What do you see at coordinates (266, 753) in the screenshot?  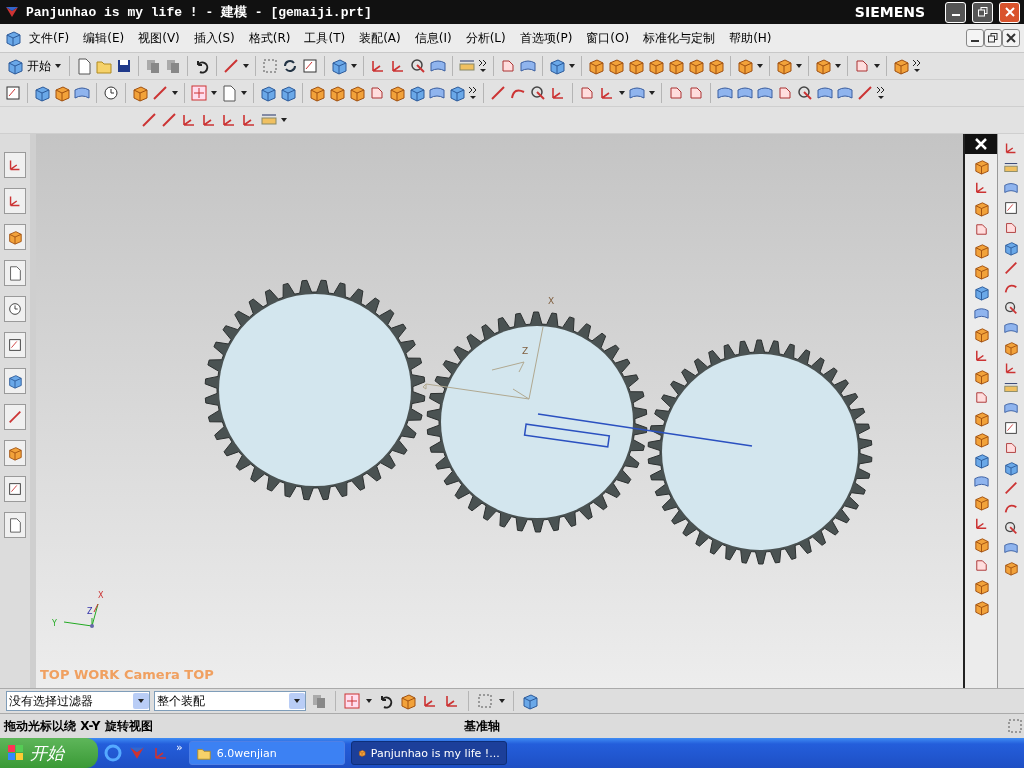 I see `taskbar-button: 6.0wenjian` at bounding box center [266, 753].